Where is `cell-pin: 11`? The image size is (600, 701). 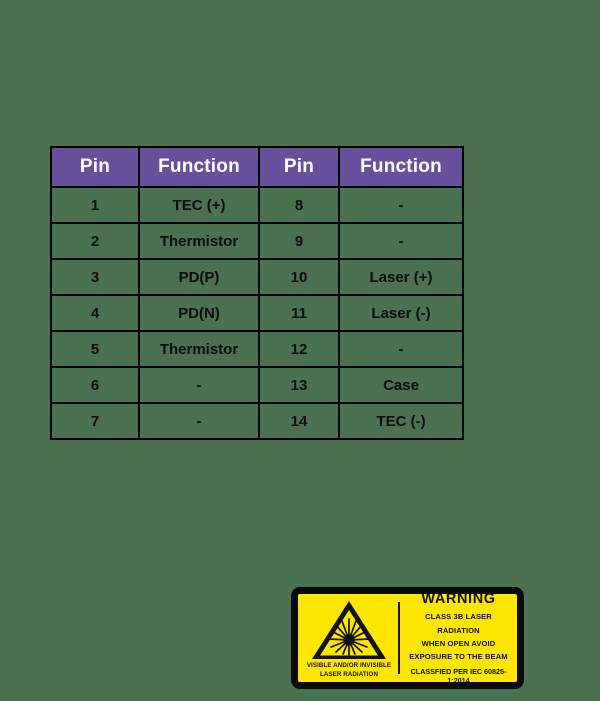 cell-pin: 11 is located at coordinates (299, 313).